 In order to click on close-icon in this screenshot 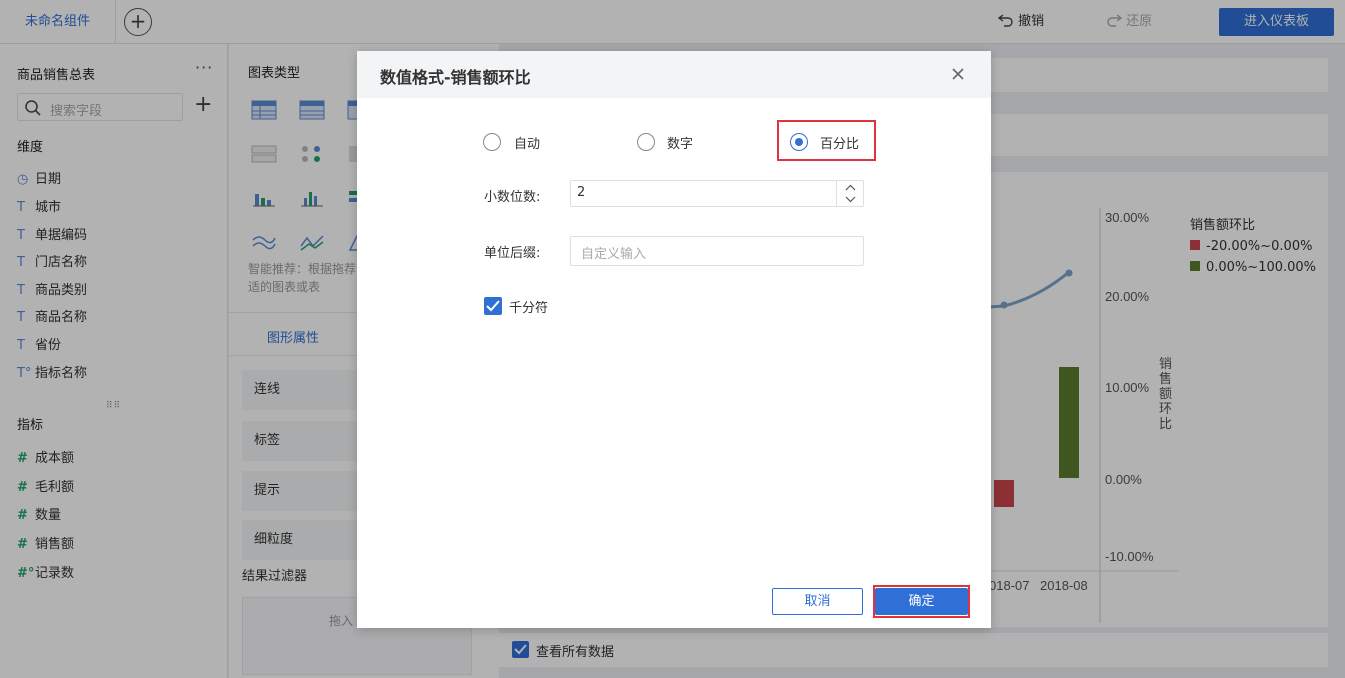, I will do `click(958, 74)`.